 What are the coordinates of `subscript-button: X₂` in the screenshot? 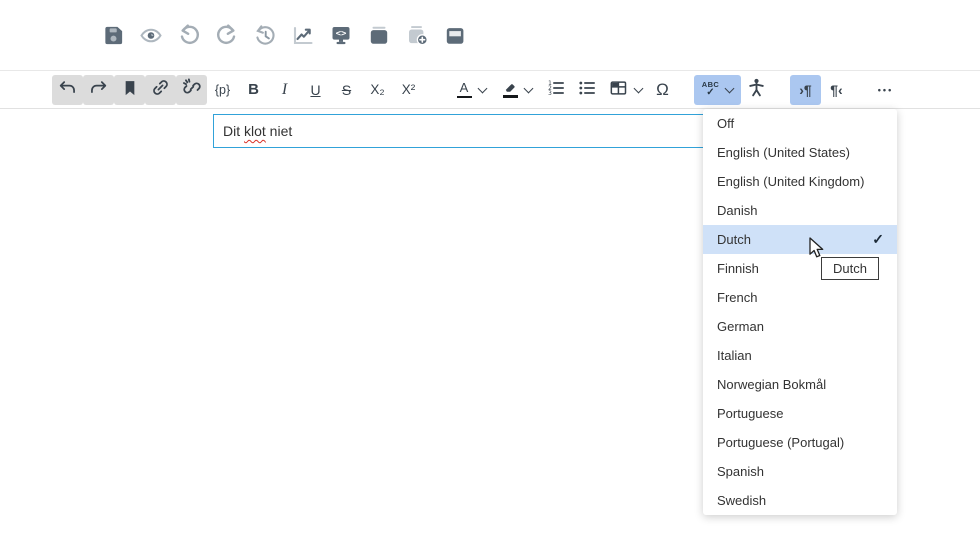 It's located at (377, 90).